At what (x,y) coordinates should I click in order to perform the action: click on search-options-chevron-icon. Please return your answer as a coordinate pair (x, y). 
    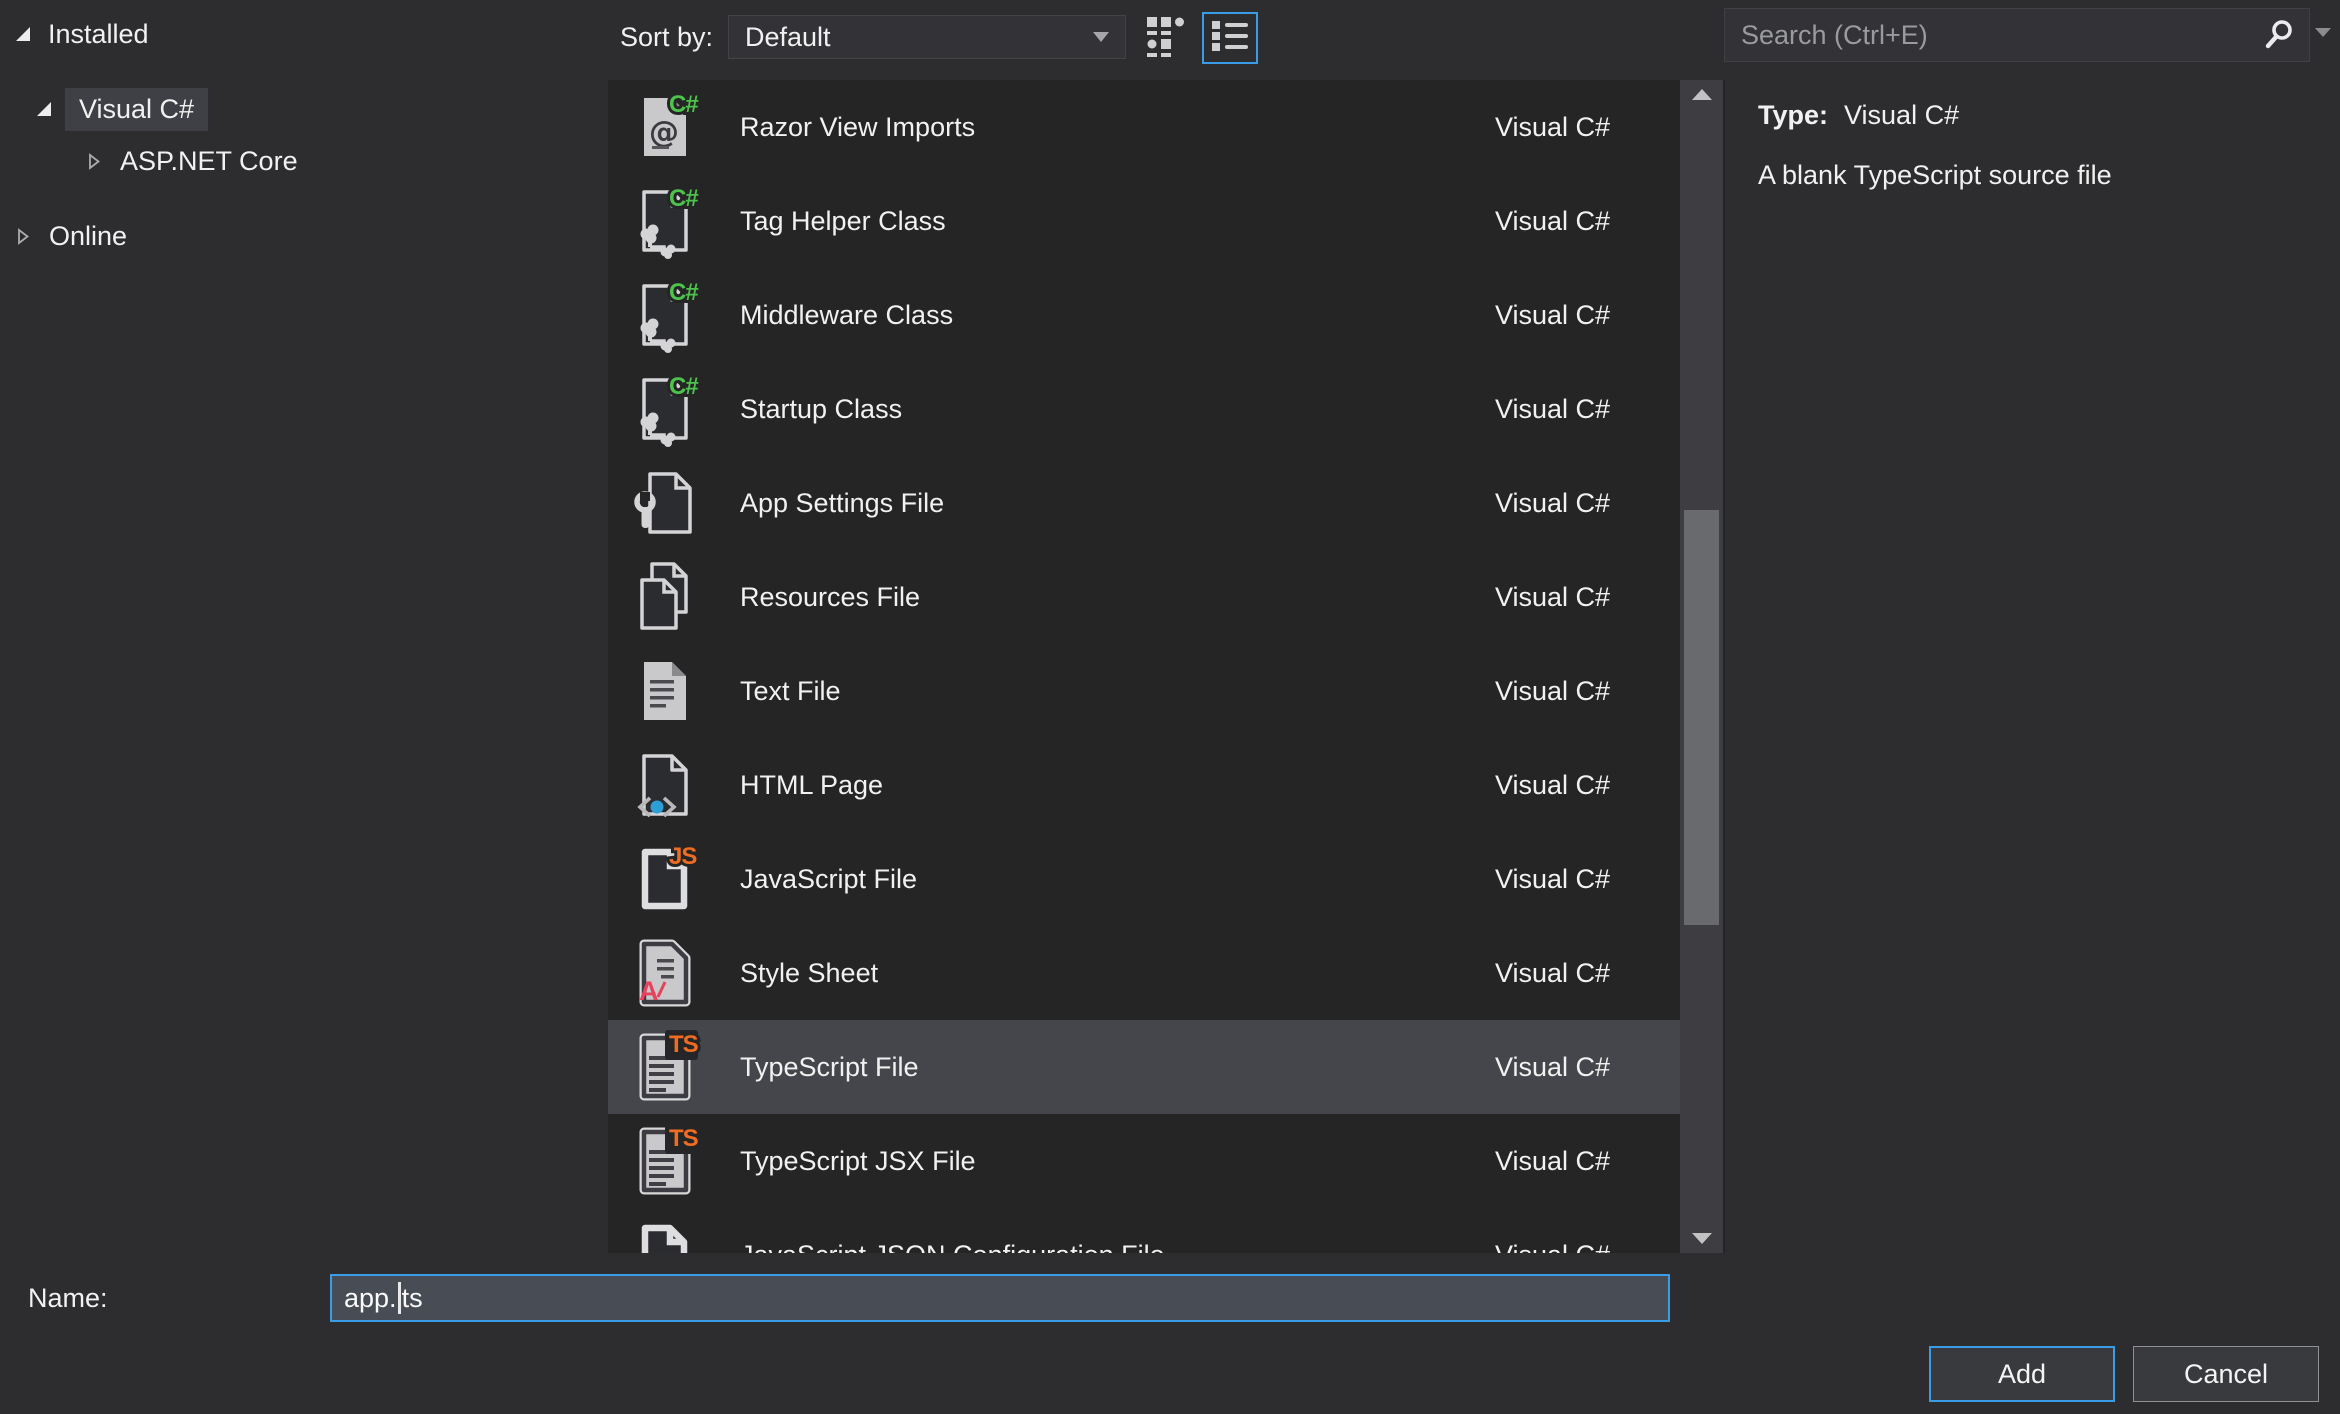
    Looking at the image, I should click on (2323, 32).